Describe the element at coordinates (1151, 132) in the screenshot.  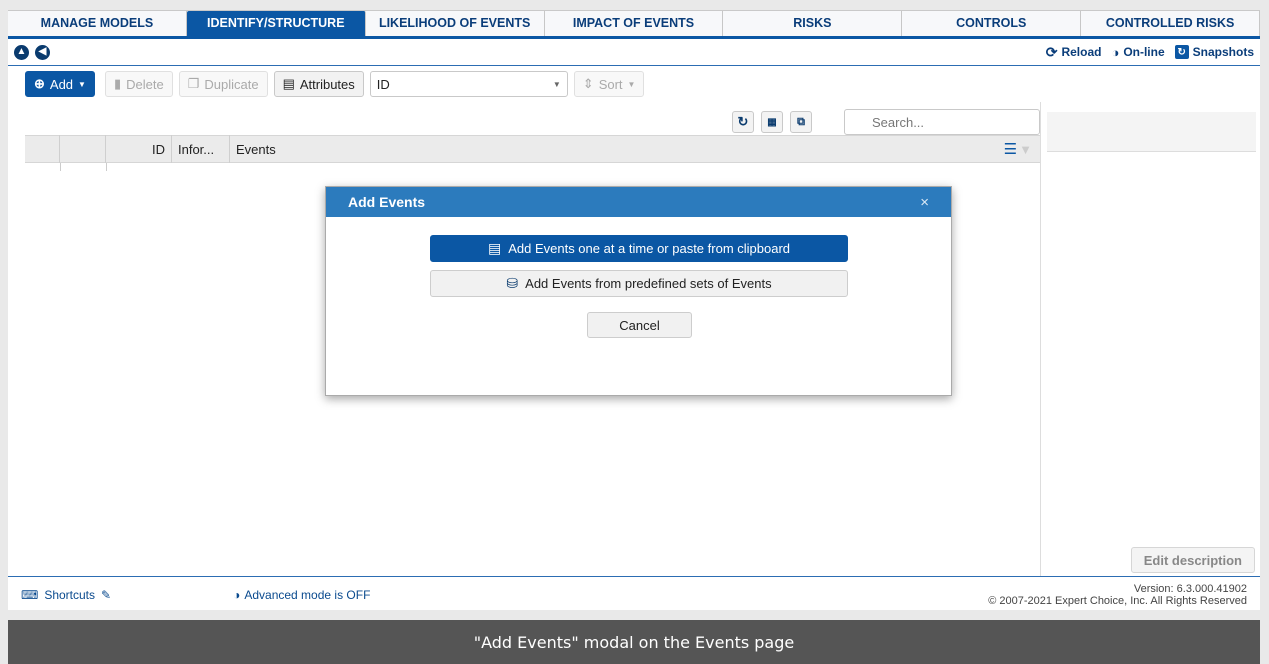
I see `description-header` at that location.